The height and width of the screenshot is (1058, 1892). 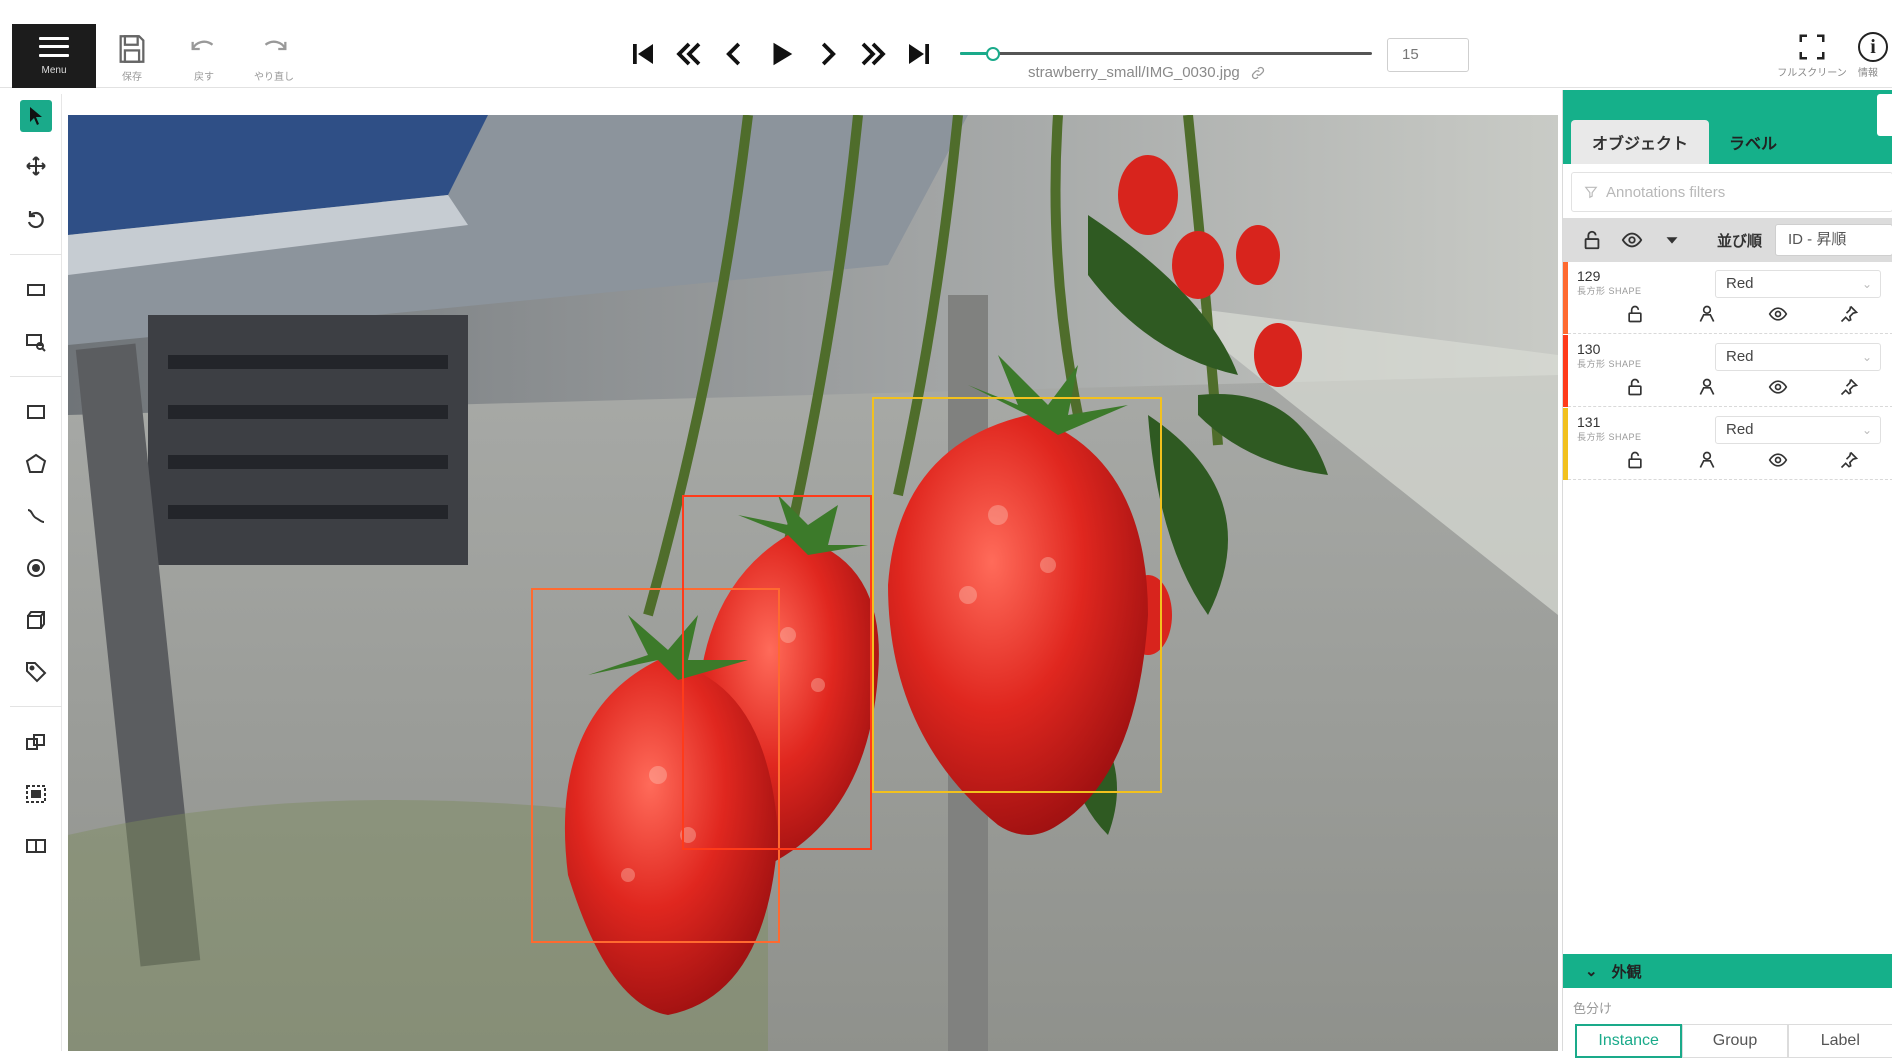 I want to click on color-by-instance: Instance, so click(x=1629, y=1041).